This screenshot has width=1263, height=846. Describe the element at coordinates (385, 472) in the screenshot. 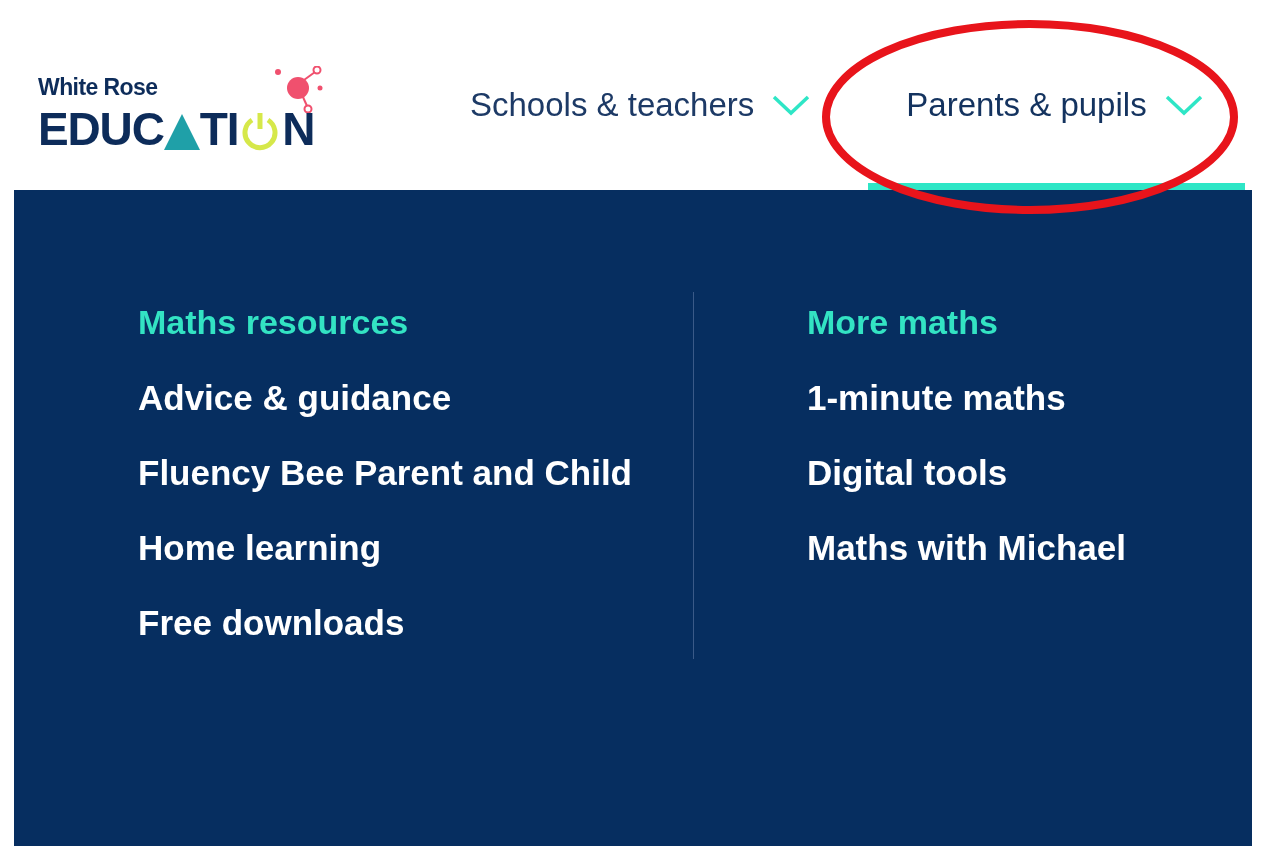

I see `menu-link: Fluency Bee Parent and Child` at that location.